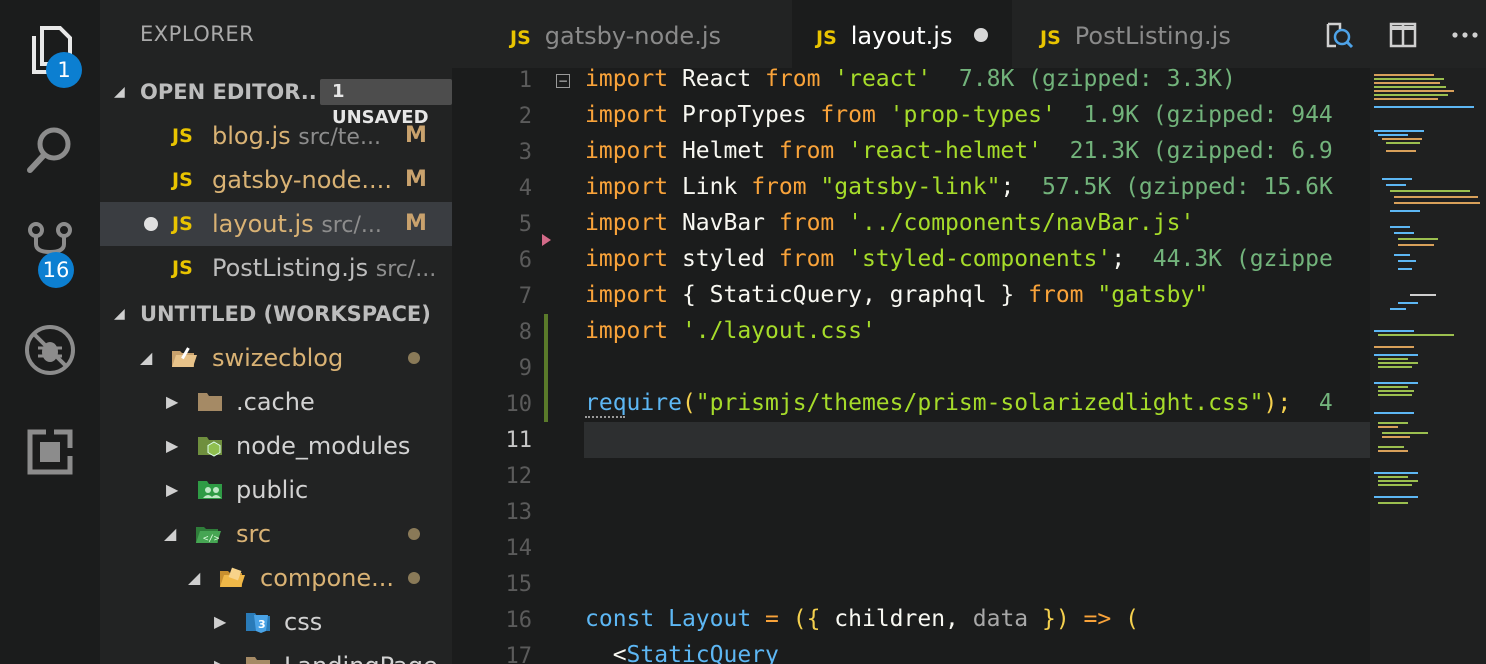 The image size is (1486, 664). I want to click on open-editor-item: JS blog.js src/te... M, so click(276, 136).